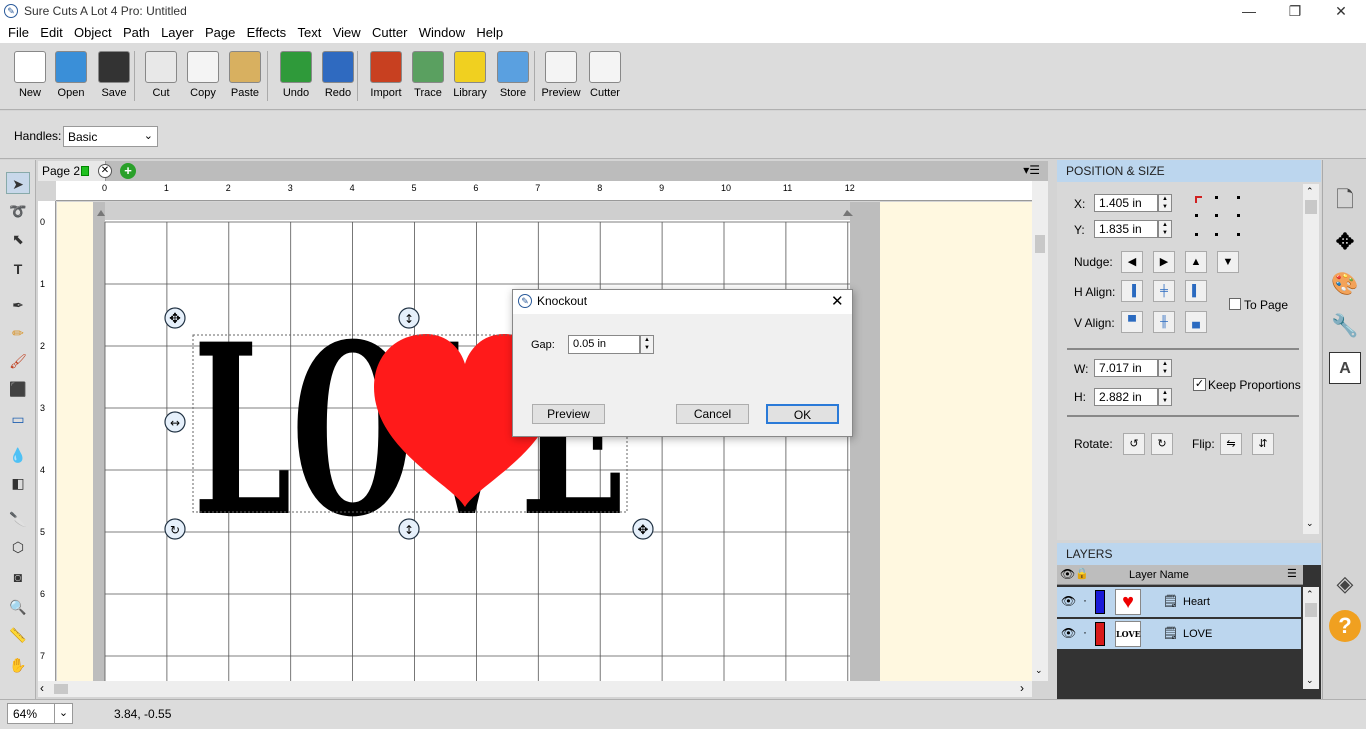  What do you see at coordinates (18, 305) in the screenshot?
I see `pen-tool-icon: ✒` at bounding box center [18, 305].